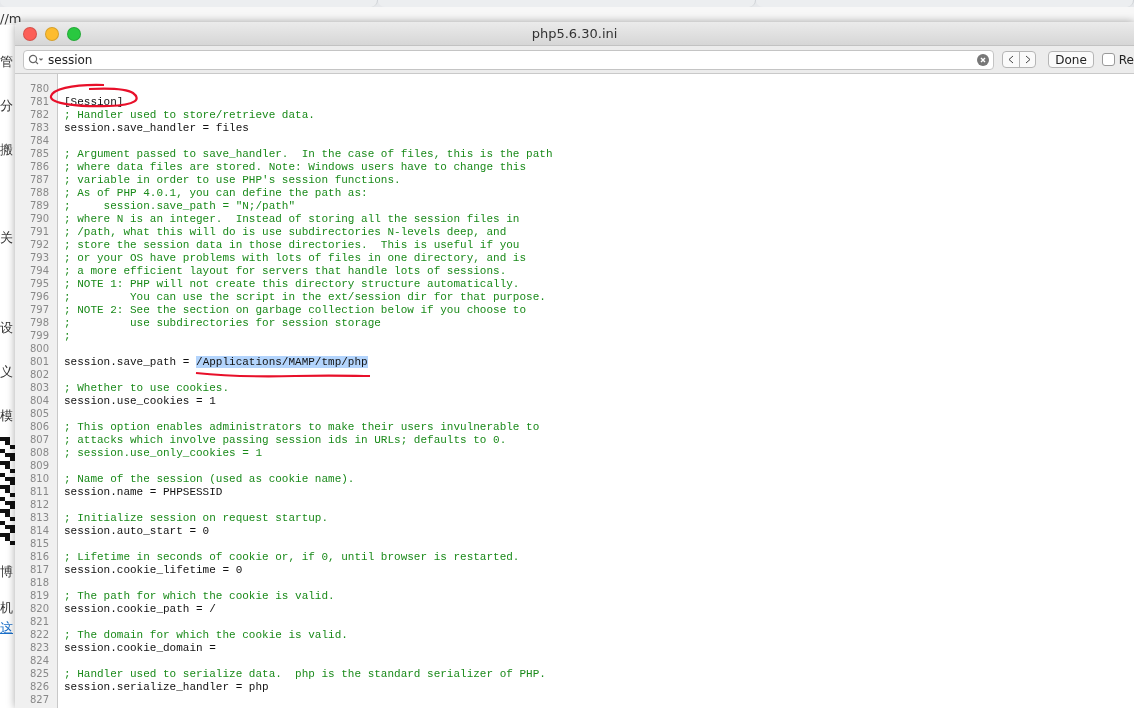 The width and height of the screenshot is (1134, 708). What do you see at coordinates (39, 166) in the screenshot?
I see `line-number: 786` at bounding box center [39, 166].